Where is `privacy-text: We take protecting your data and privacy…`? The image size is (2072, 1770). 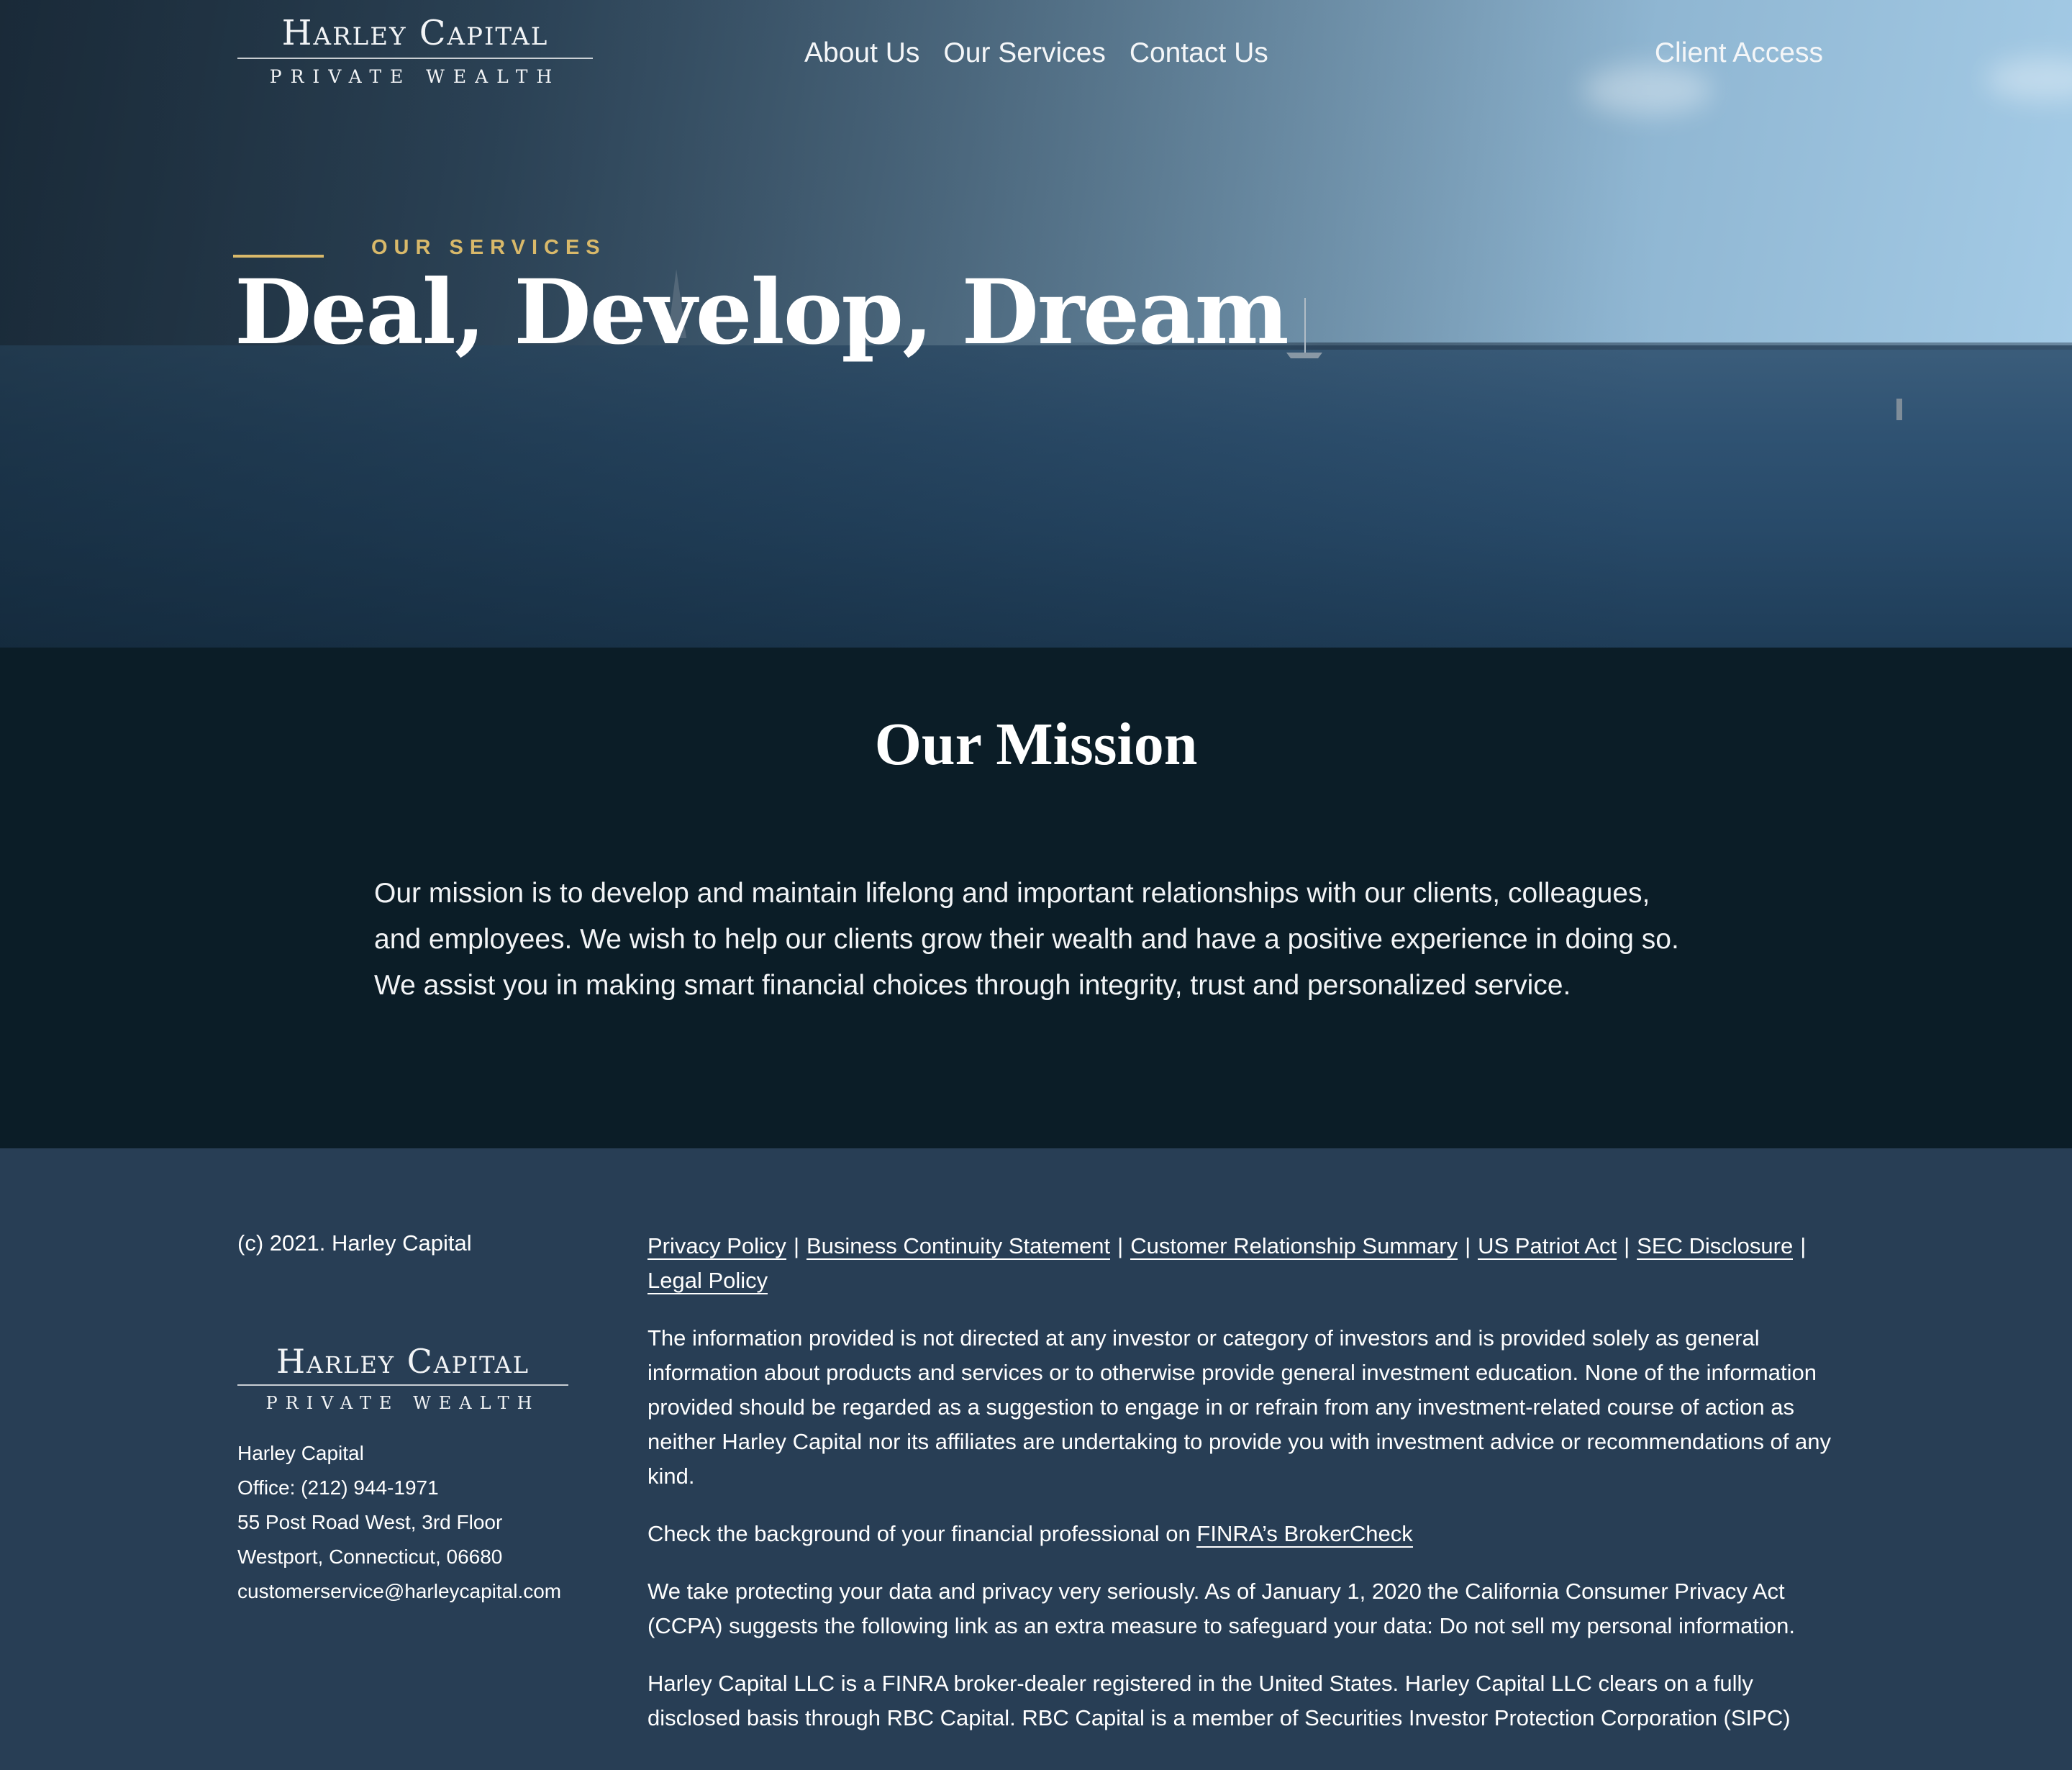 privacy-text: We take protecting your data and privacy… is located at coordinates (1221, 1609).